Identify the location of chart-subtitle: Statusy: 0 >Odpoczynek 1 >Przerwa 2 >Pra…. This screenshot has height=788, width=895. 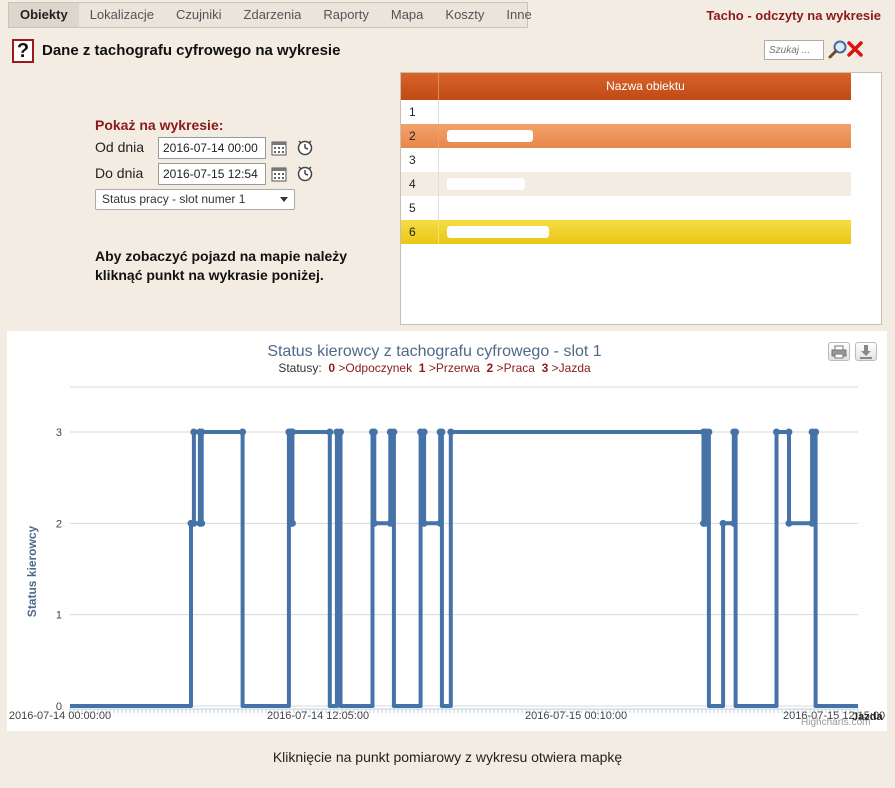
(434, 368).